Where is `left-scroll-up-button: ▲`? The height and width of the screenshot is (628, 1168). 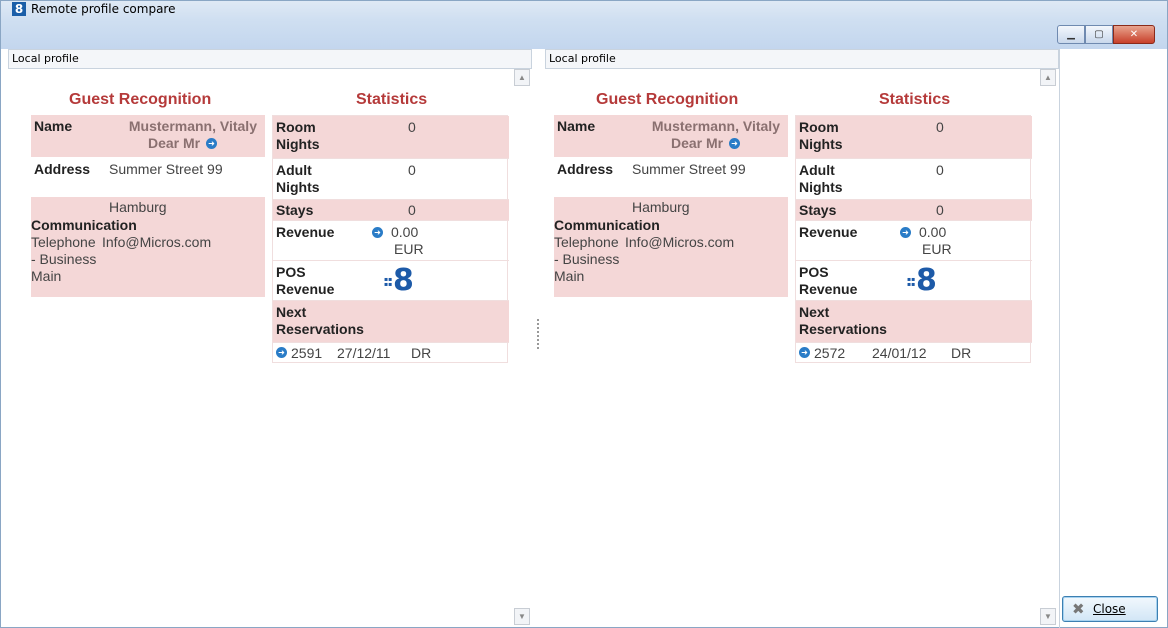 left-scroll-up-button: ▲ is located at coordinates (522, 77).